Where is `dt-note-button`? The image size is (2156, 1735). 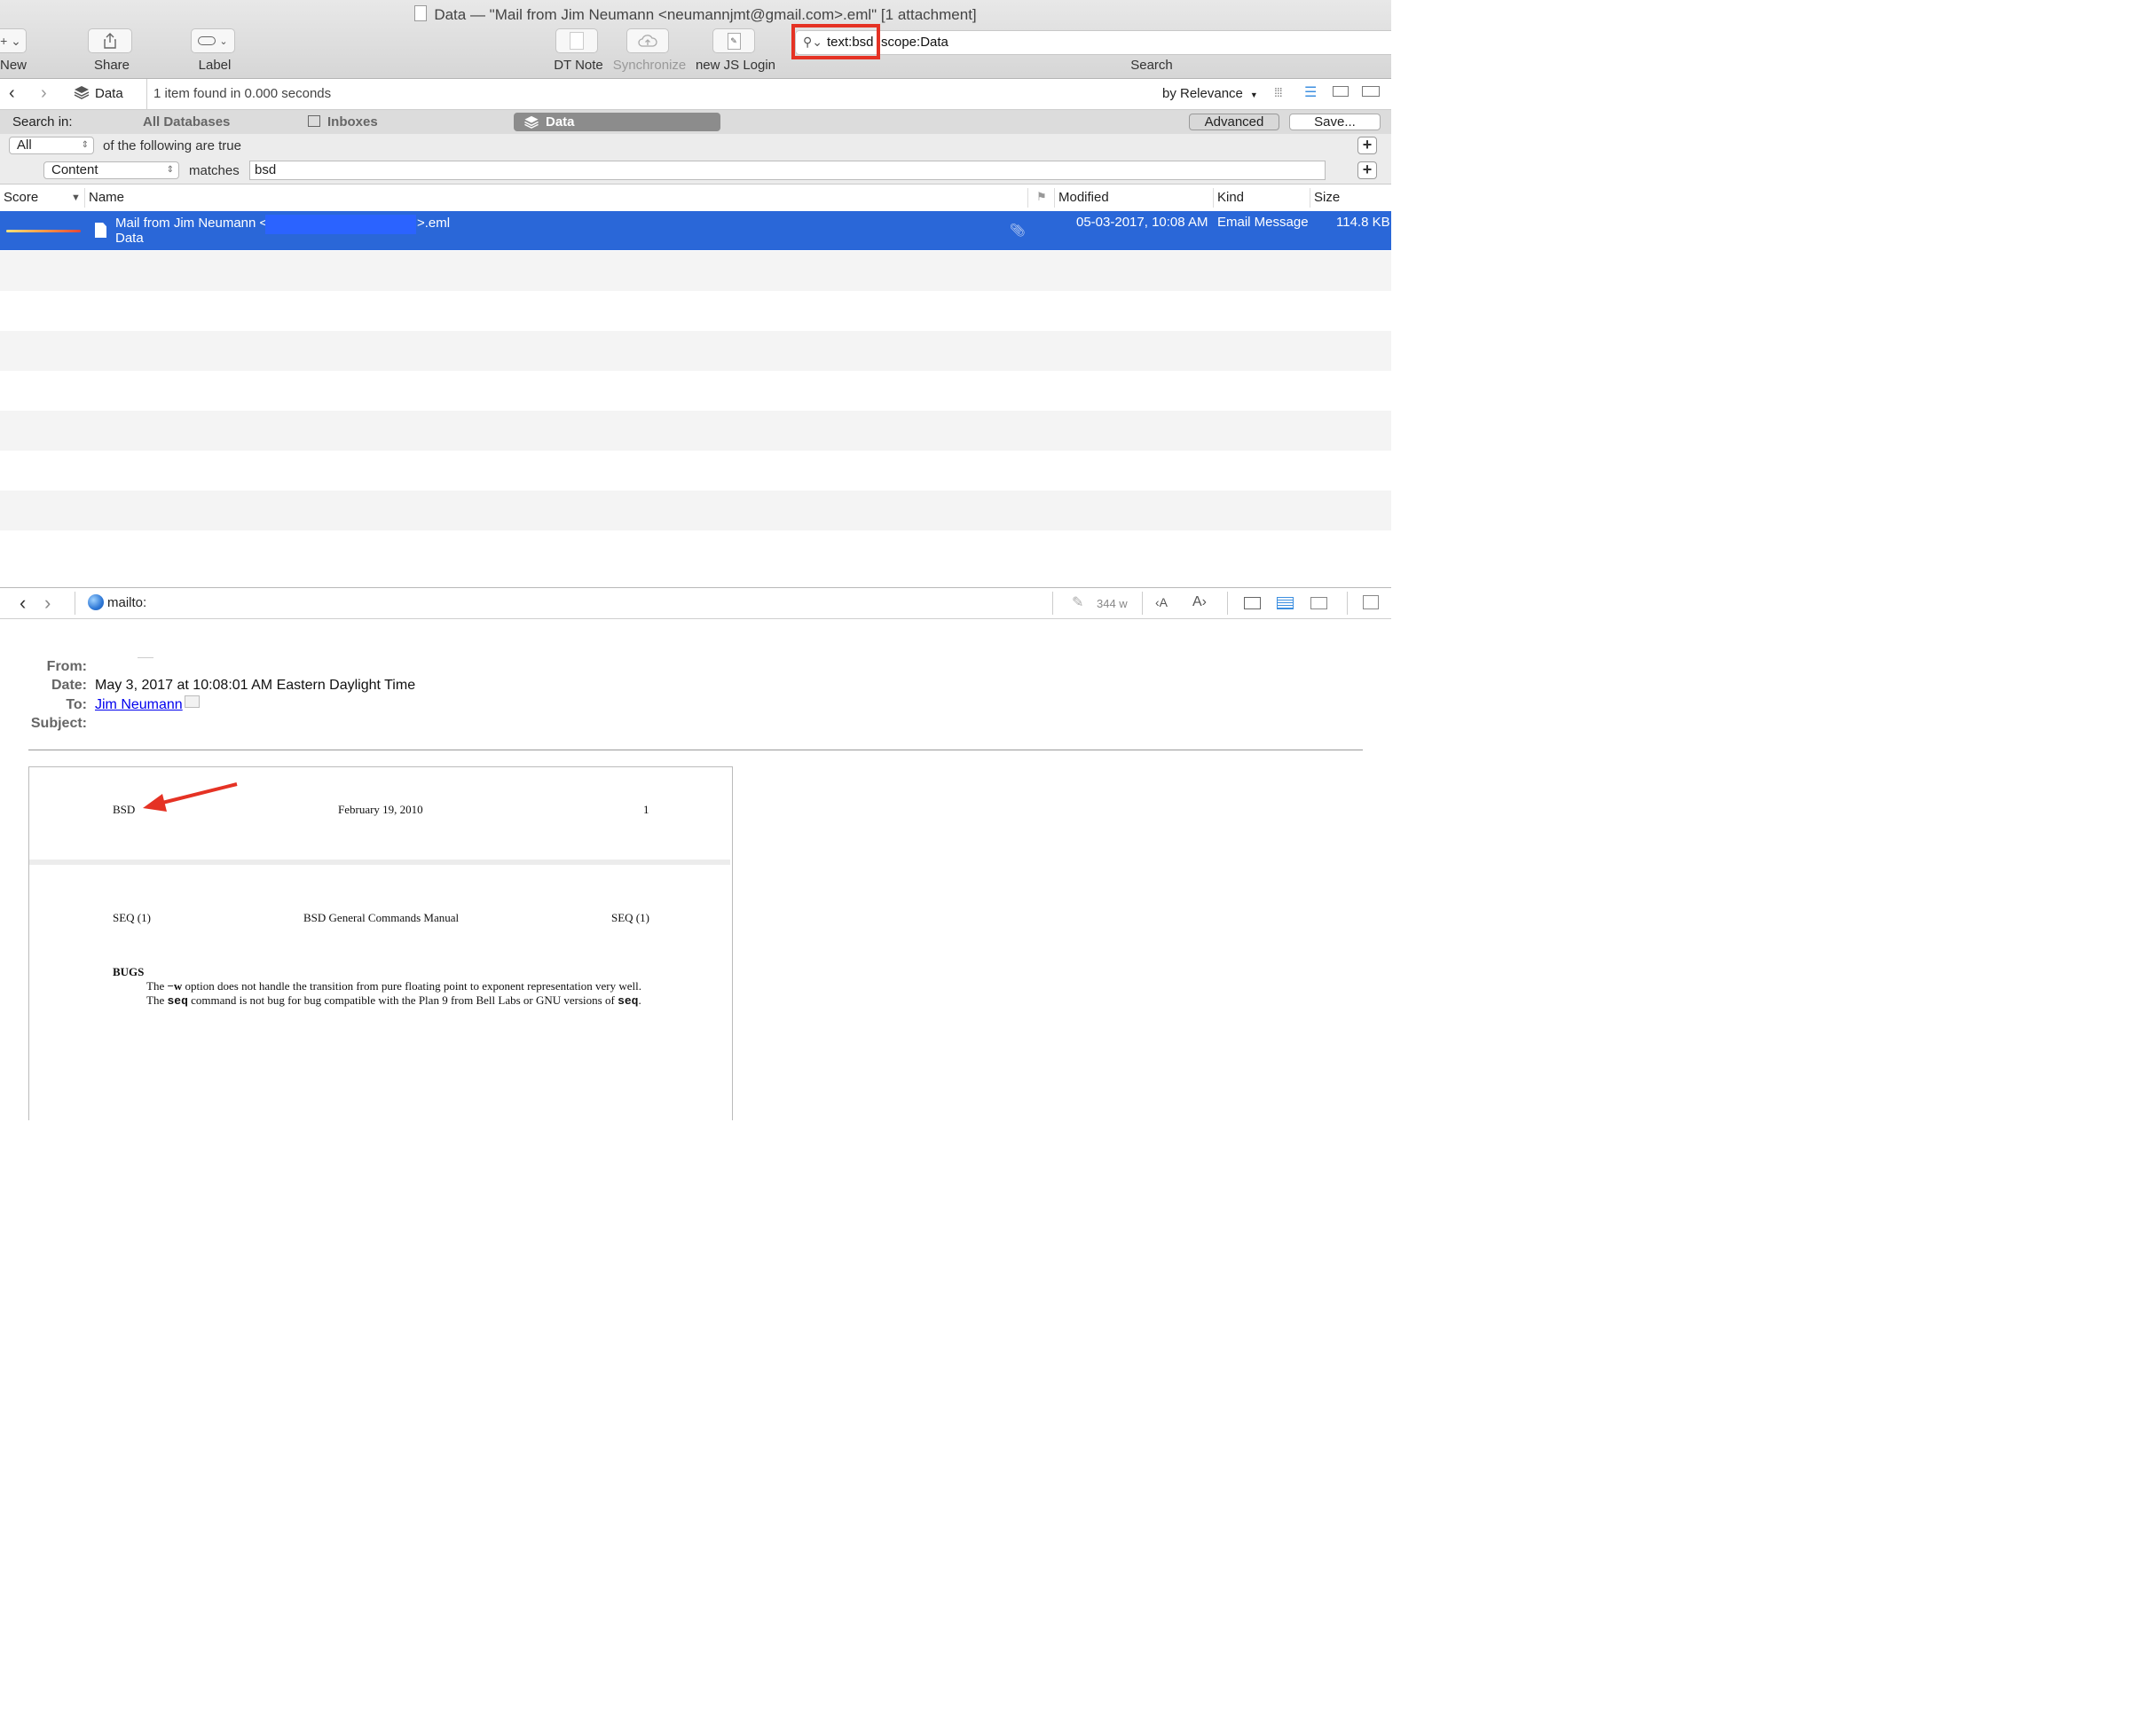
dt-note-button is located at coordinates (576, 40).